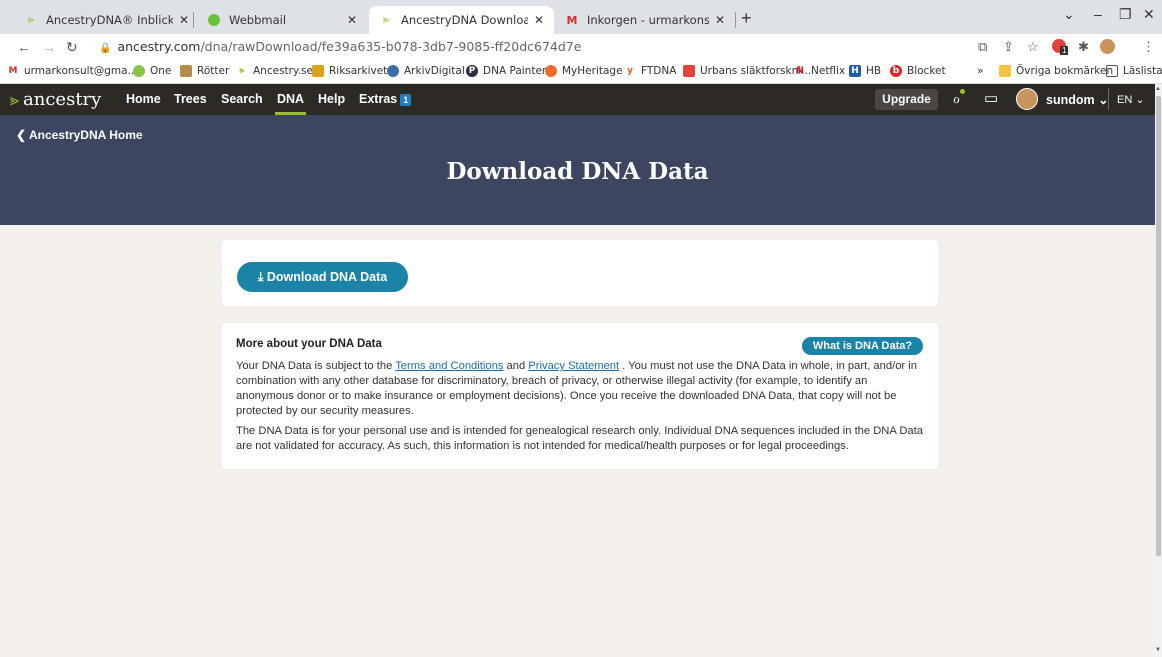 The image size is (1162, 657). Describe the element at coordinates (1148, 47) in the screenshot. I see `browser-menu-icon: ⋮` at that location.